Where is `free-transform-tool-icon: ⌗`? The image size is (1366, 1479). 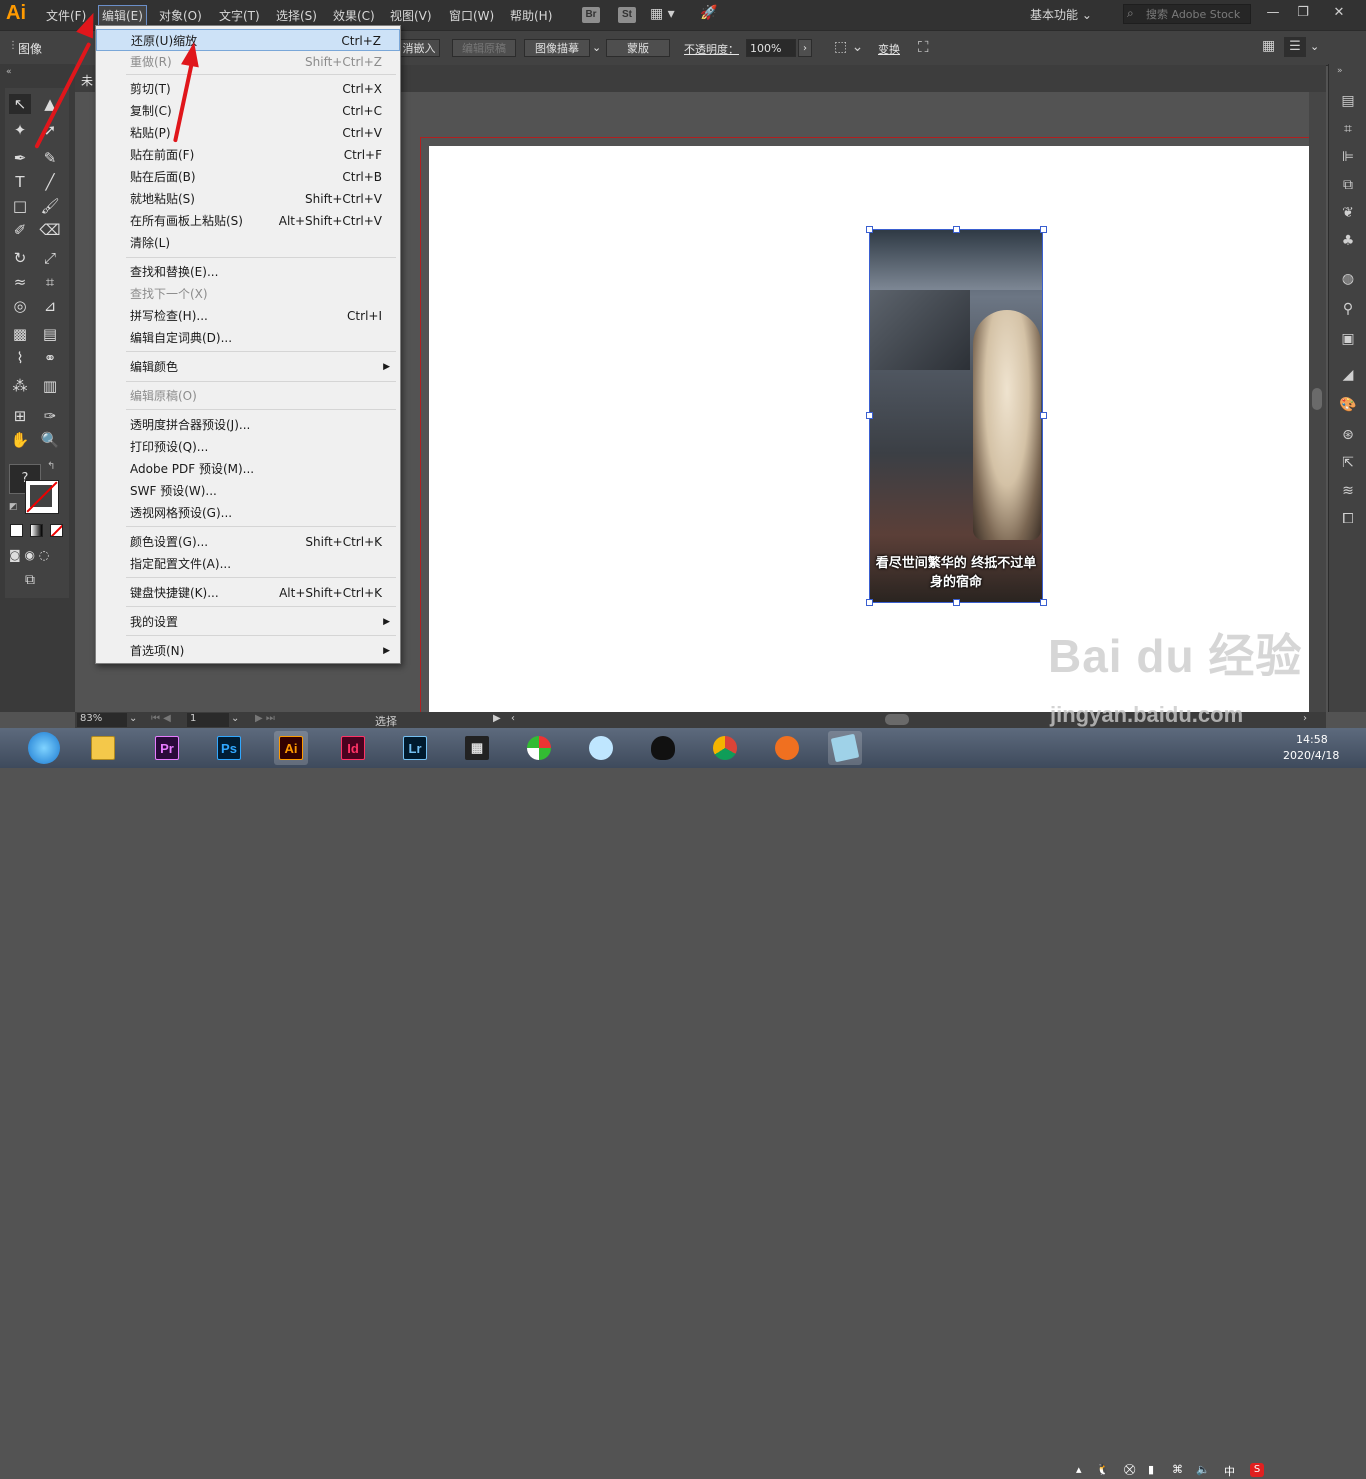
free-transform-tool-icon: ⌗ is located at coordinates (50, 282).